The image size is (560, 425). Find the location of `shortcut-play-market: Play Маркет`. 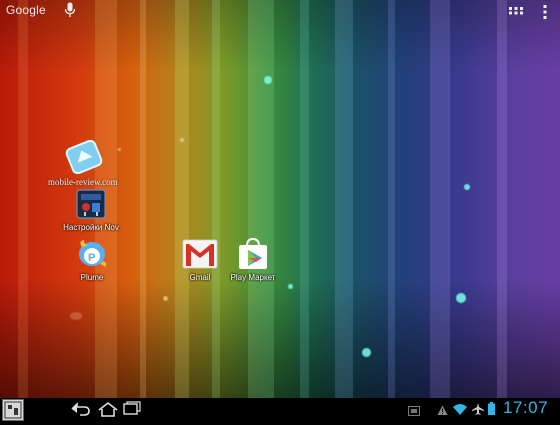

shortcut-play-market: Play Маркет is located at coordinates (253, 259).